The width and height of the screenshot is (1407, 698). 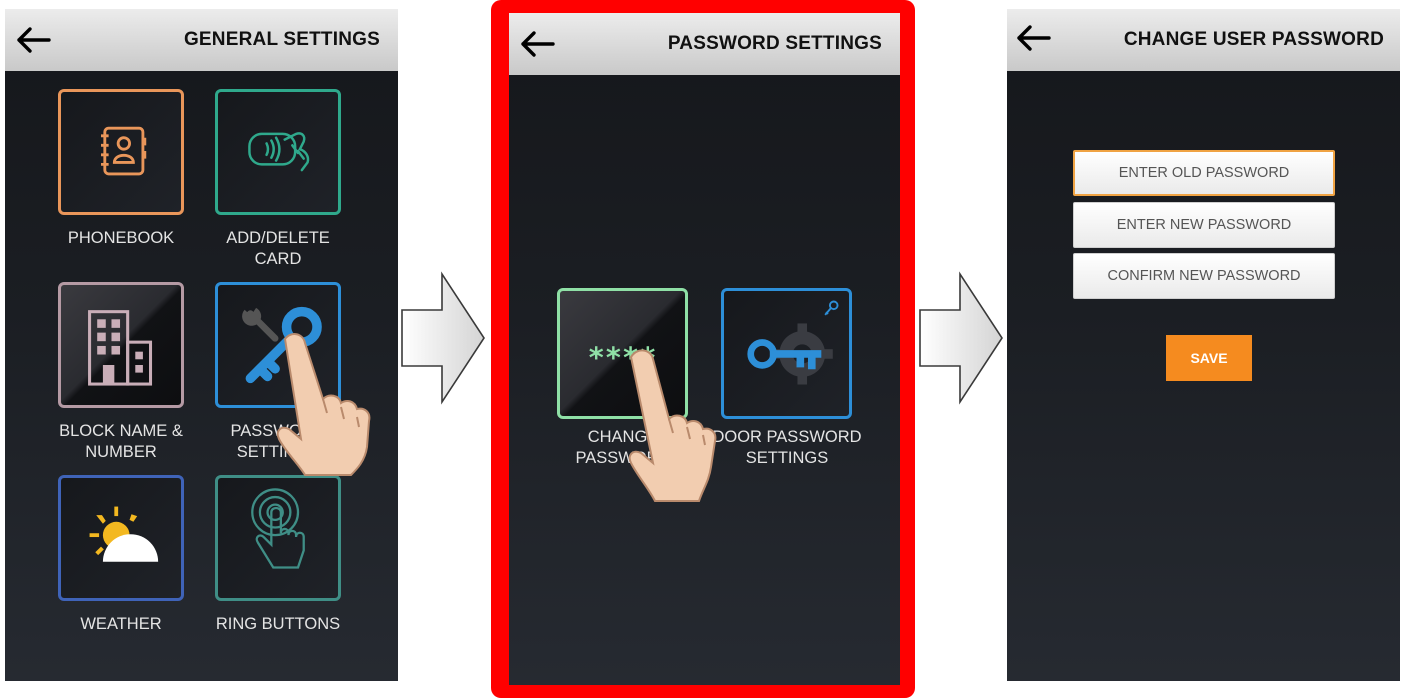 What do you see at coordinates (120, 348) in the screenshot?
I see `building-icon` at bounding box center [120, 348].